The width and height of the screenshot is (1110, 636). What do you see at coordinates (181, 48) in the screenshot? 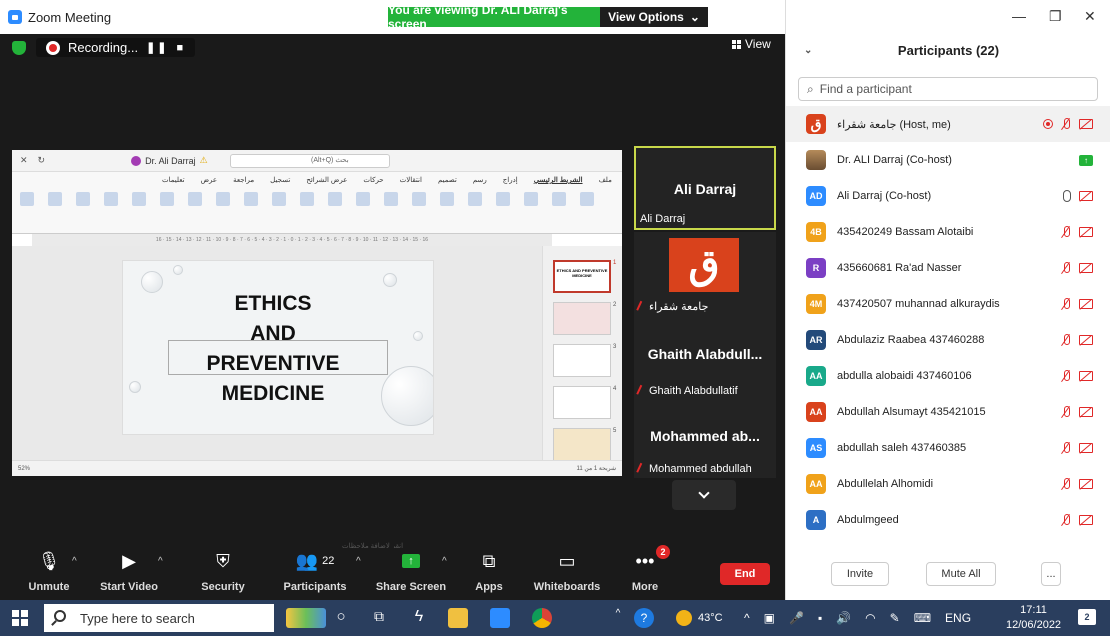
I see `stop-recording-button: ■` at bounding box center [181, 48].